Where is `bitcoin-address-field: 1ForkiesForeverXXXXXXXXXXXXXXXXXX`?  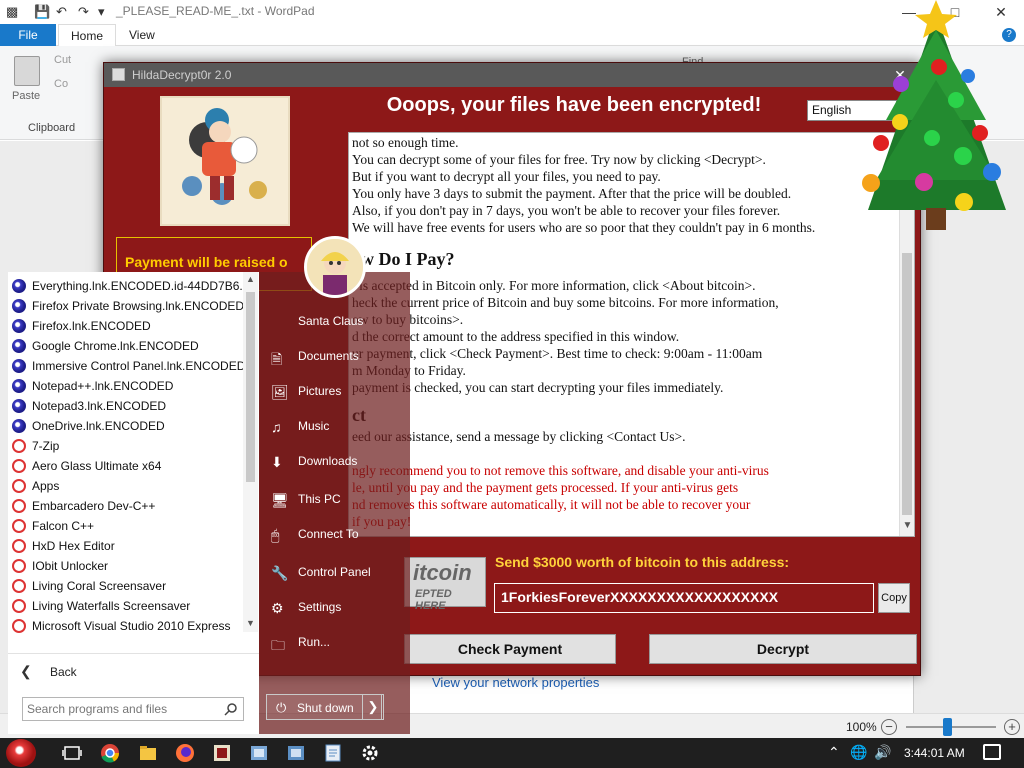 bitcoin-address-field: 1ForkiesForeverXXXXXXXXXXXXXXXXXX is located at coordinates (684, 598).